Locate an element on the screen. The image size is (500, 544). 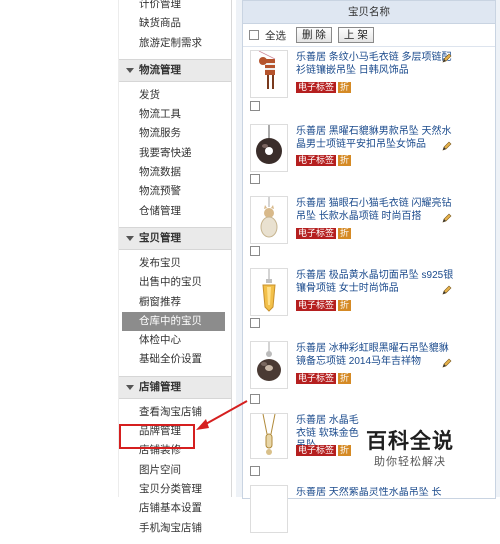
sidebar-item-price-manage: 计价管理 is located at coordinates (175, 7).